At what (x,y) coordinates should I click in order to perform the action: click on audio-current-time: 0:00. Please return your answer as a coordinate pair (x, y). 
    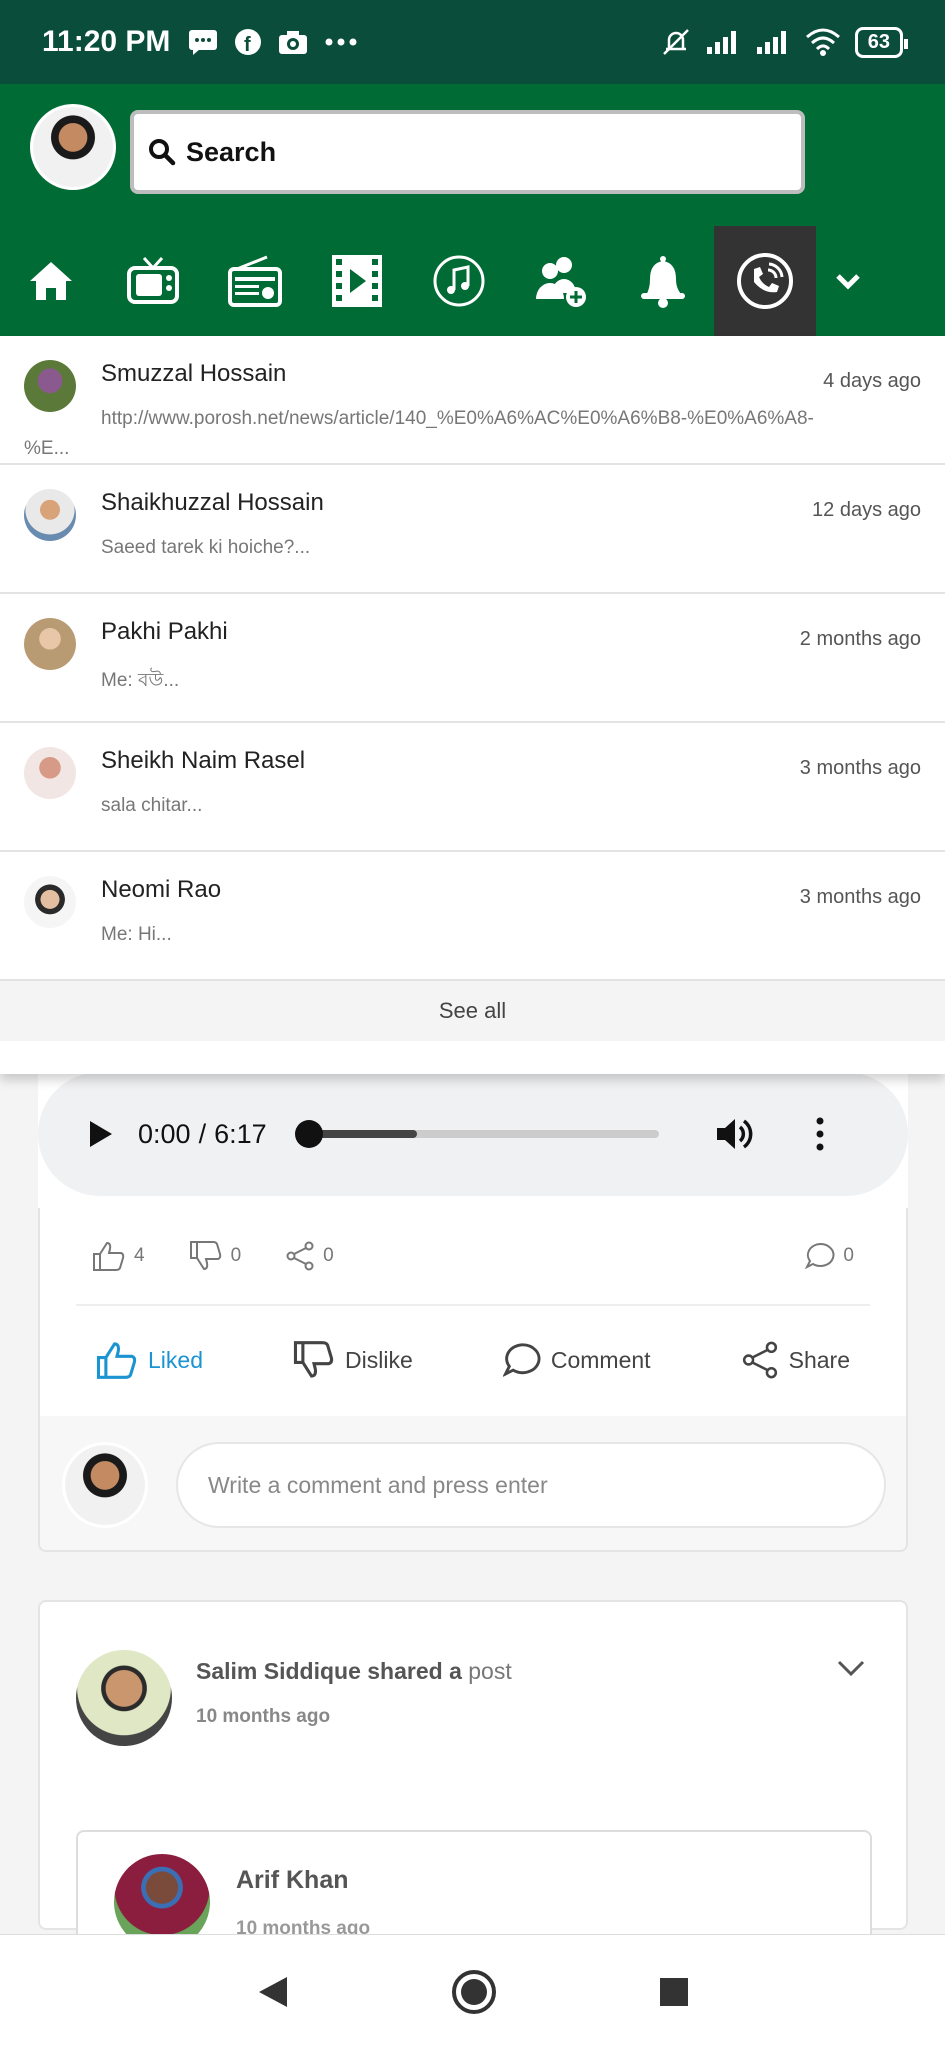
    Looking at the image, I should click on (164, 1133).